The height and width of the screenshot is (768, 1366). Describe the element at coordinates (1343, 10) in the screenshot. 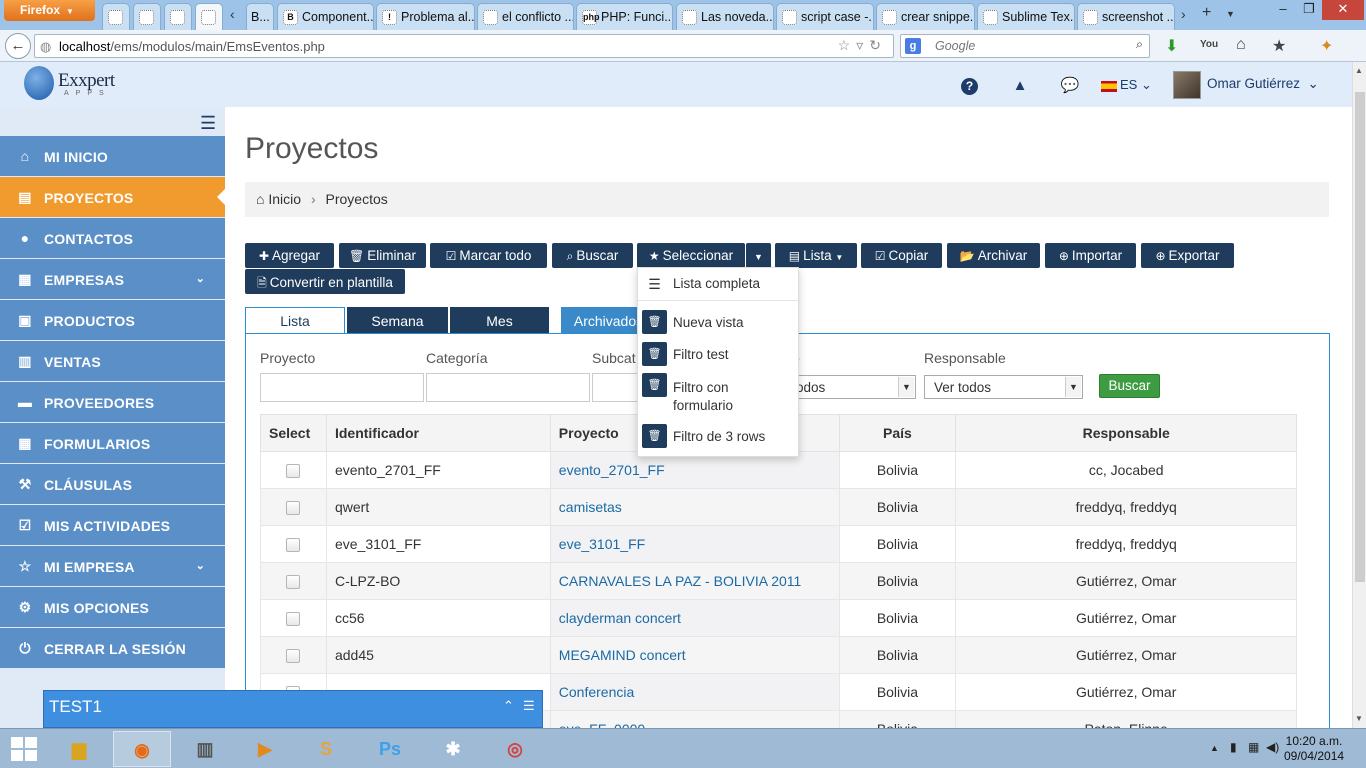

I see `close-icon: ✕` at that location.